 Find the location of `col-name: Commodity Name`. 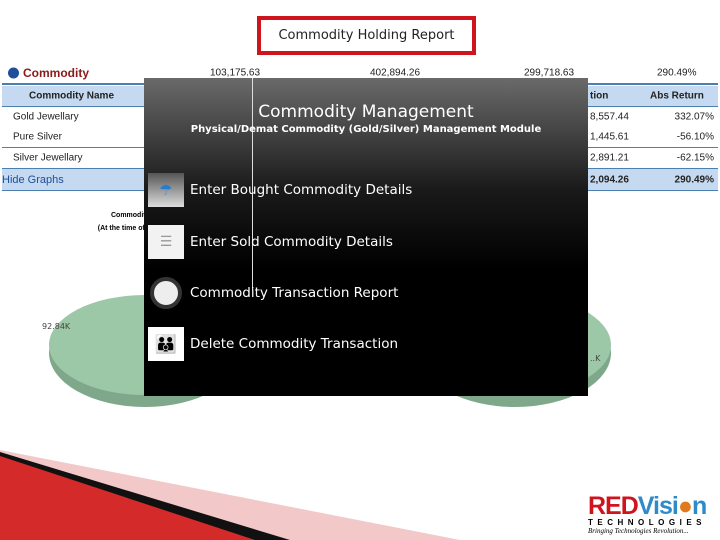

col-name: Commodity Name is located at coordinates (72, 96).